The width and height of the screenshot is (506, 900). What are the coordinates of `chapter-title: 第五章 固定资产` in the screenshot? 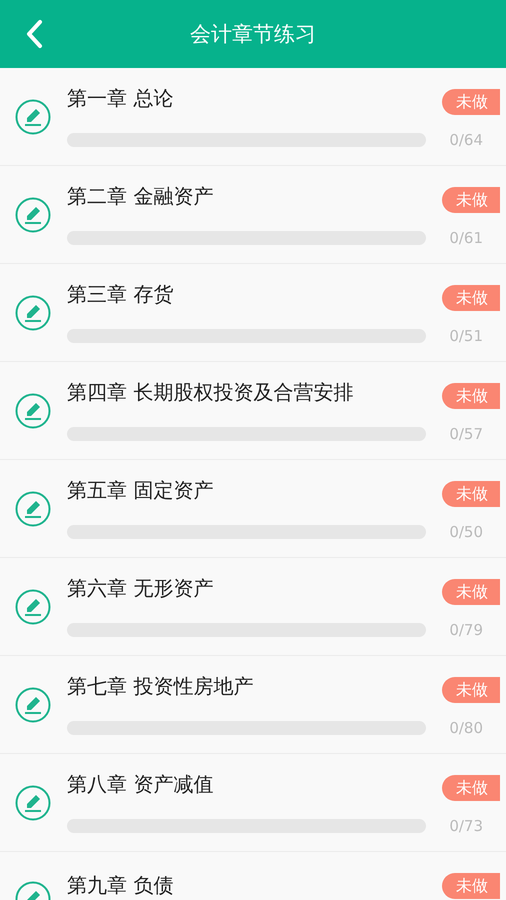 It's located at (140, 489).